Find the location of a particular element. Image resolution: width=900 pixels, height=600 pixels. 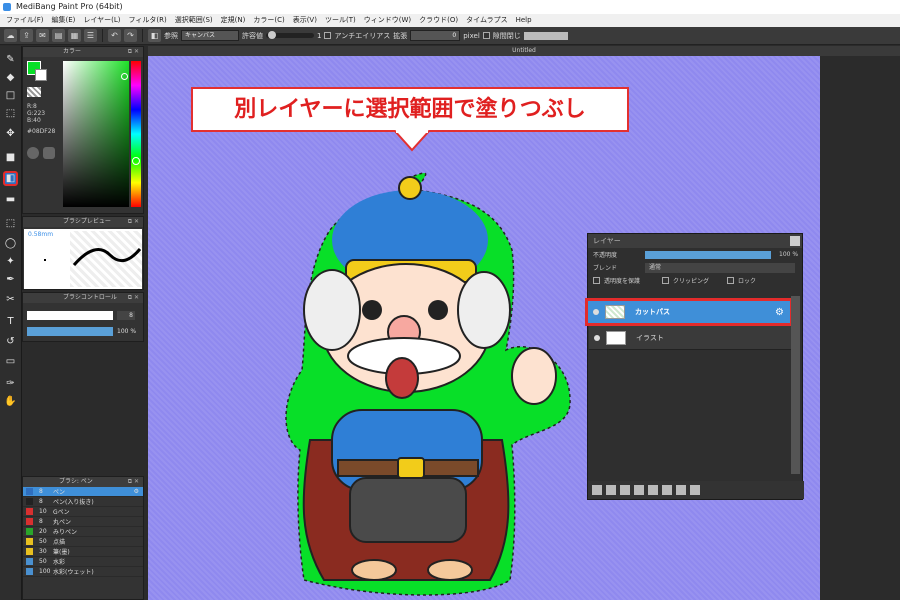

layer-thumbnail is located at coordinates (616, 337).